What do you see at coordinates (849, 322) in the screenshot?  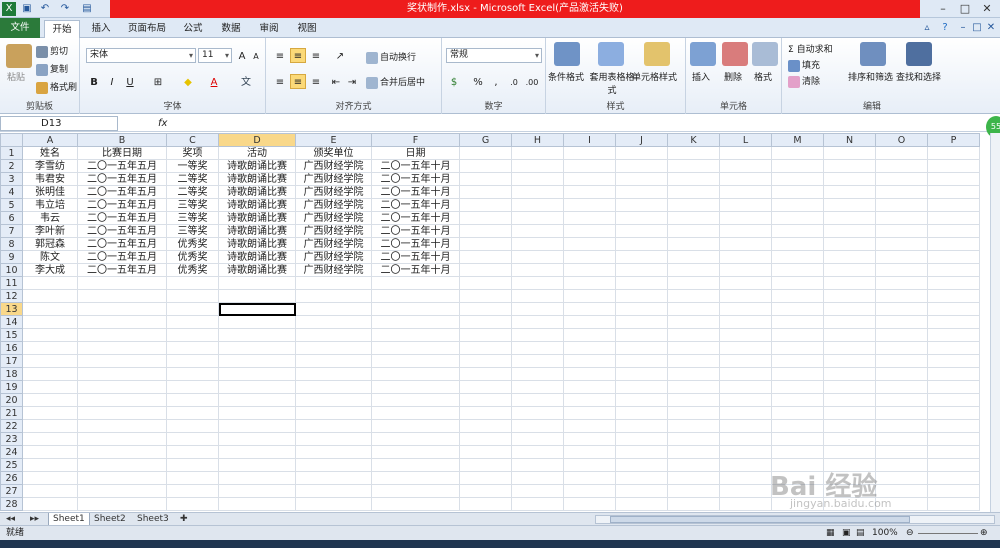 I see `cell-n14` at bounding box center [849, 322].